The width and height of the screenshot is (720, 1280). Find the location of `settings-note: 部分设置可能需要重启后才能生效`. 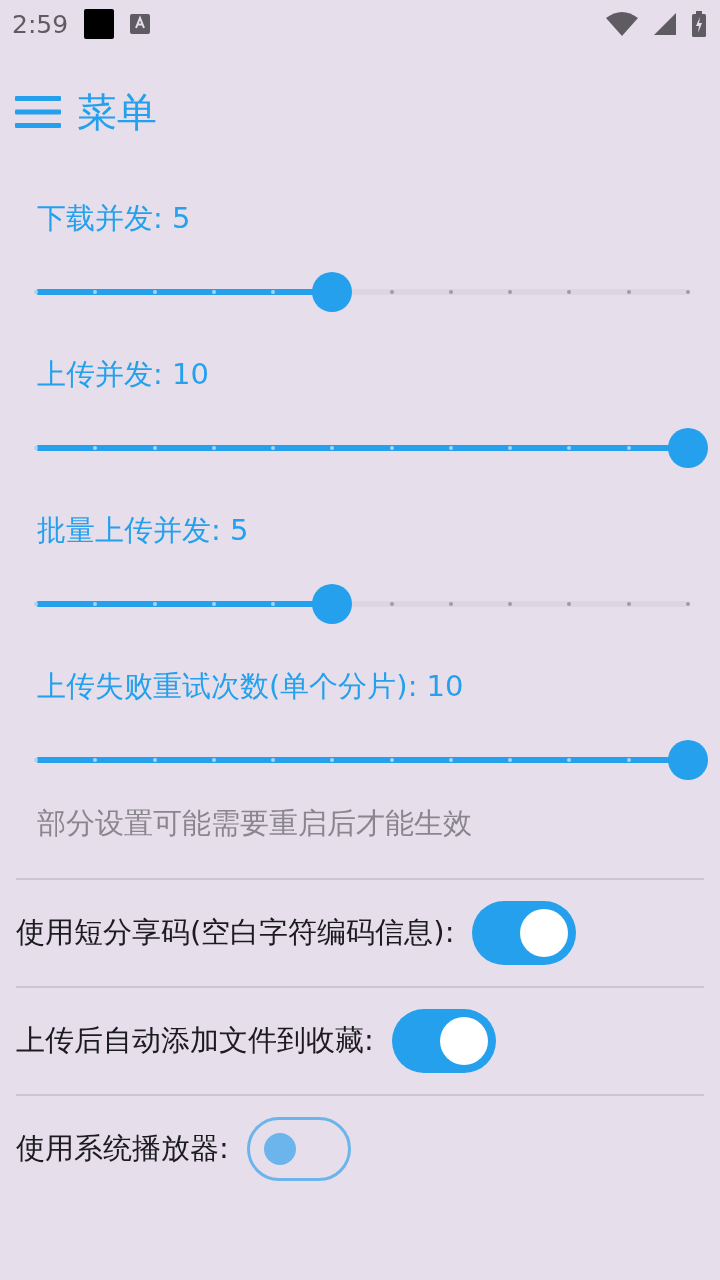

settings-note: 部分设置可能需要重启后才能生效 is located at coordinates (254, 823).